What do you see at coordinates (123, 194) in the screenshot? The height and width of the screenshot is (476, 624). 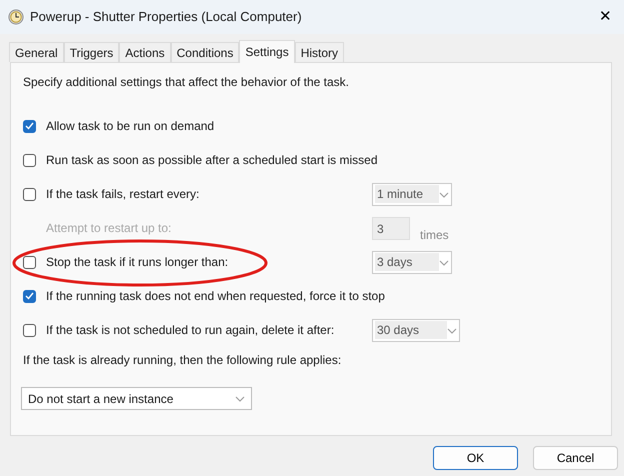 I see `option-label: If the task fails, restart every:` at bounding box center [123, 194].